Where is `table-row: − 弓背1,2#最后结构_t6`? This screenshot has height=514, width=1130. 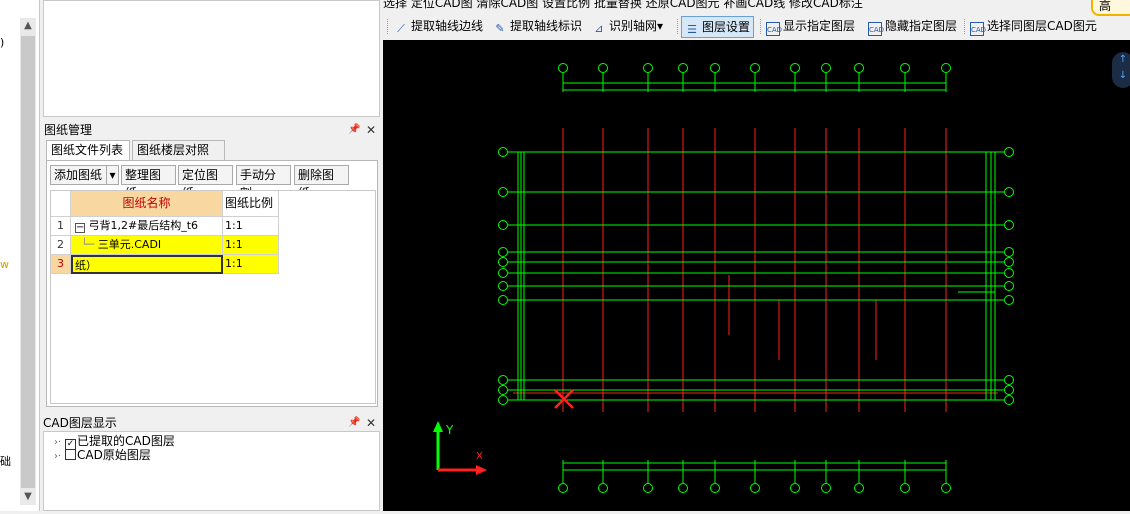 table-row: − 弓背1,2#最后结构_t6 is located at coordinates (147, 226).